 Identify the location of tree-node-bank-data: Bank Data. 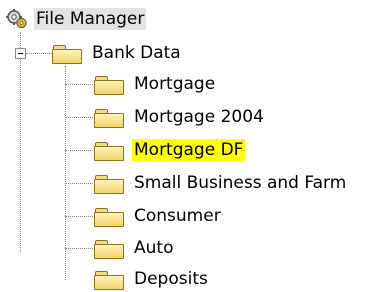
(117, 53).